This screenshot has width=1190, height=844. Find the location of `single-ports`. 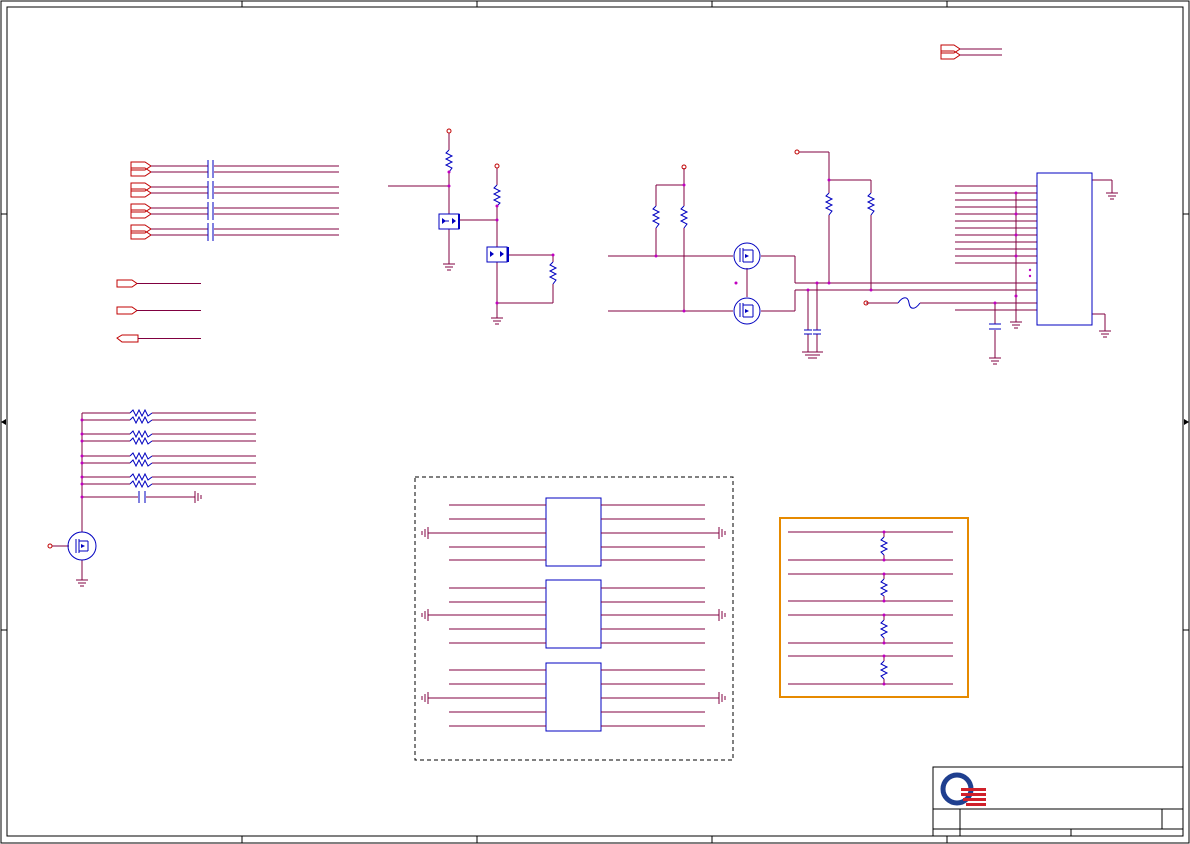

single-ports is located at coordinates (159, 311).